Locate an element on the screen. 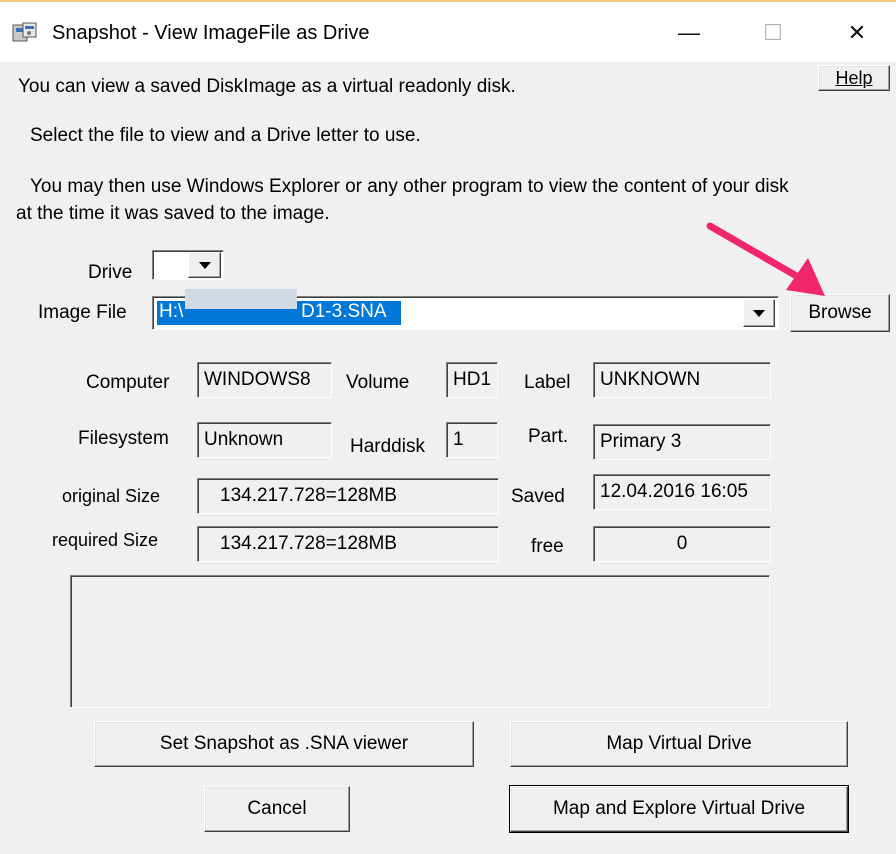  image-file-label: Image File is located at coordinates (82, 312).